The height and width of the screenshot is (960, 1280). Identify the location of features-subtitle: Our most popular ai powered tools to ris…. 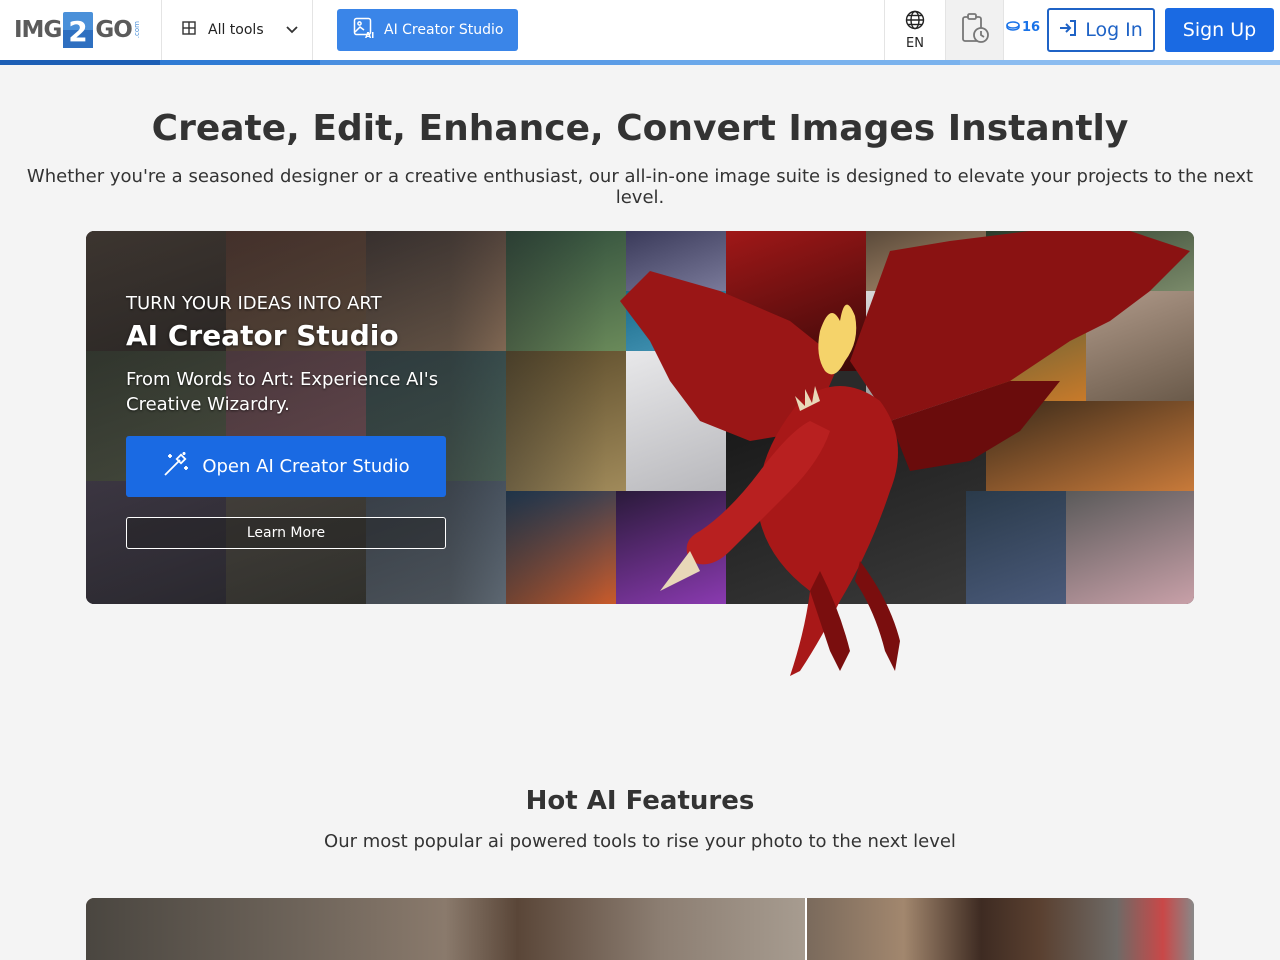
(640, 841).